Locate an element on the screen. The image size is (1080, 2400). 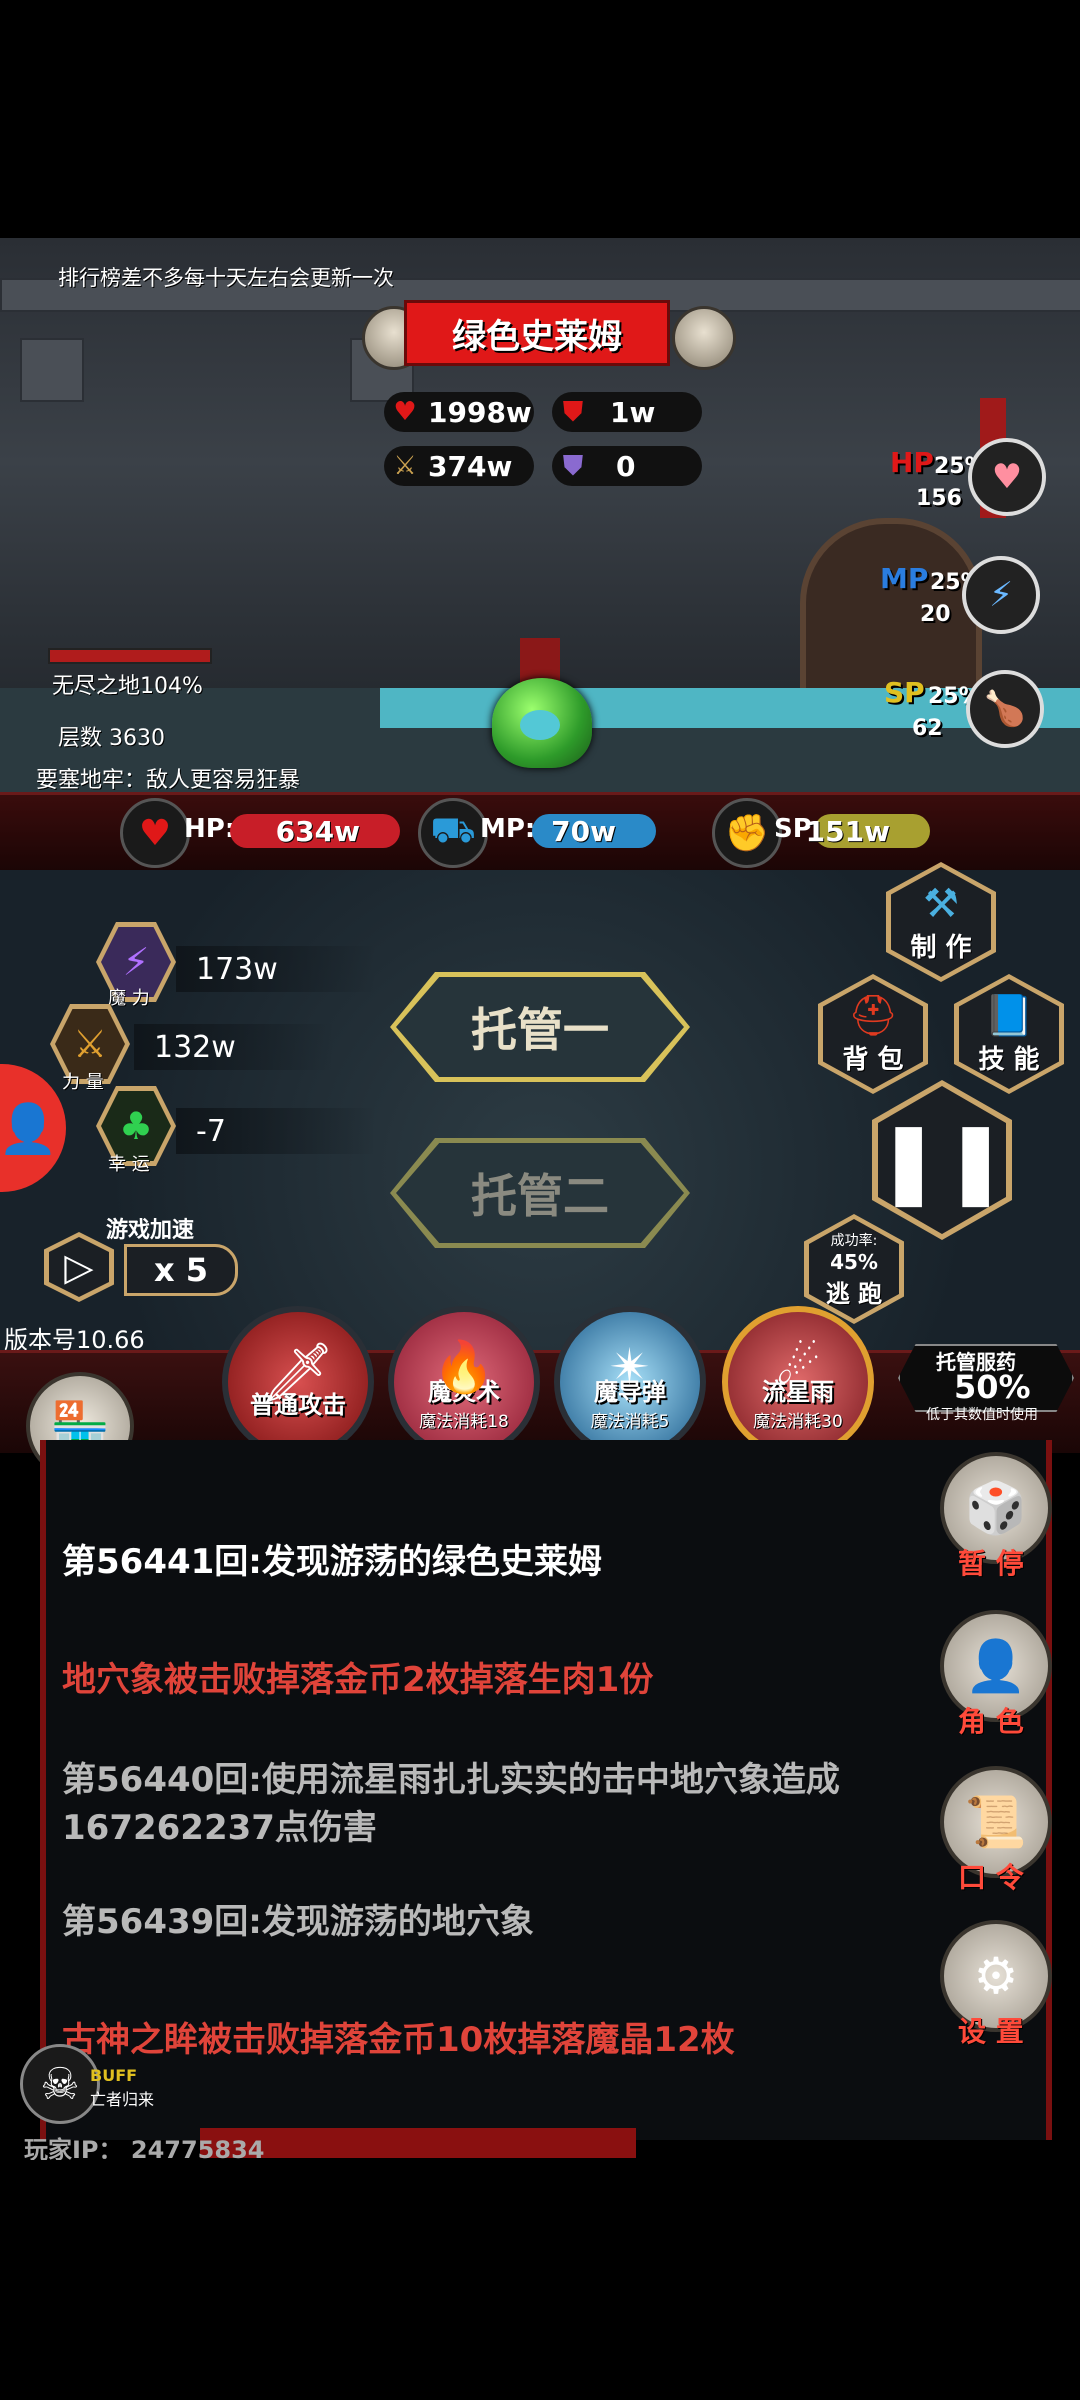
hp-potion-label: HP is located at coordinates (912, 462).